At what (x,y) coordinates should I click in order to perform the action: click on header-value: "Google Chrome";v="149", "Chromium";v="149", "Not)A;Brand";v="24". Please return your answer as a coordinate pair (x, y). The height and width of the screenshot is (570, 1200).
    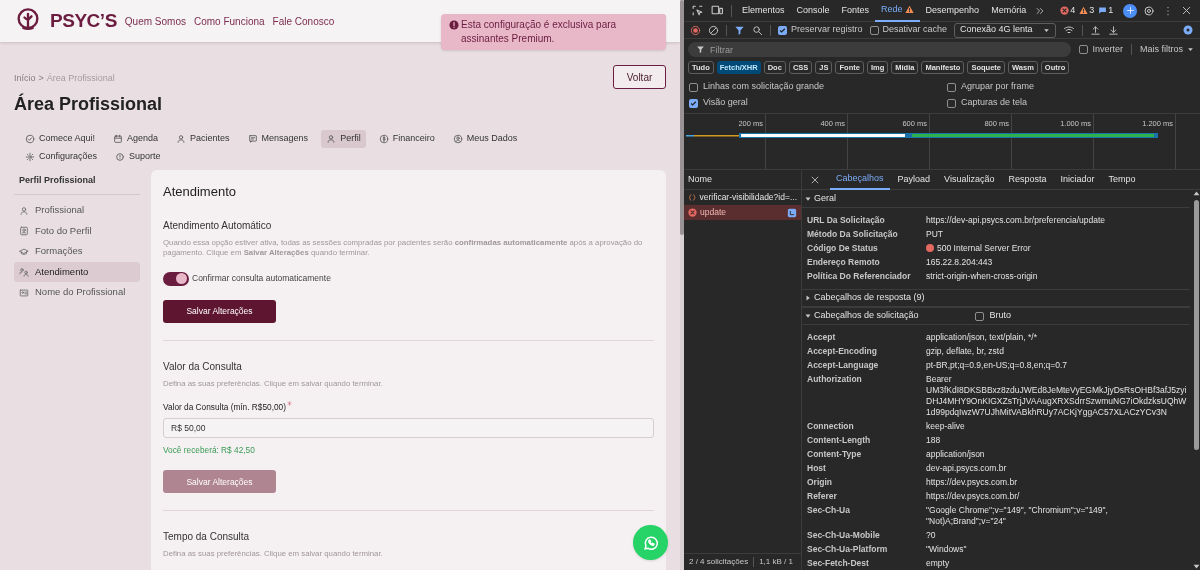
    Looking at the image, I should click on (1017, 515).